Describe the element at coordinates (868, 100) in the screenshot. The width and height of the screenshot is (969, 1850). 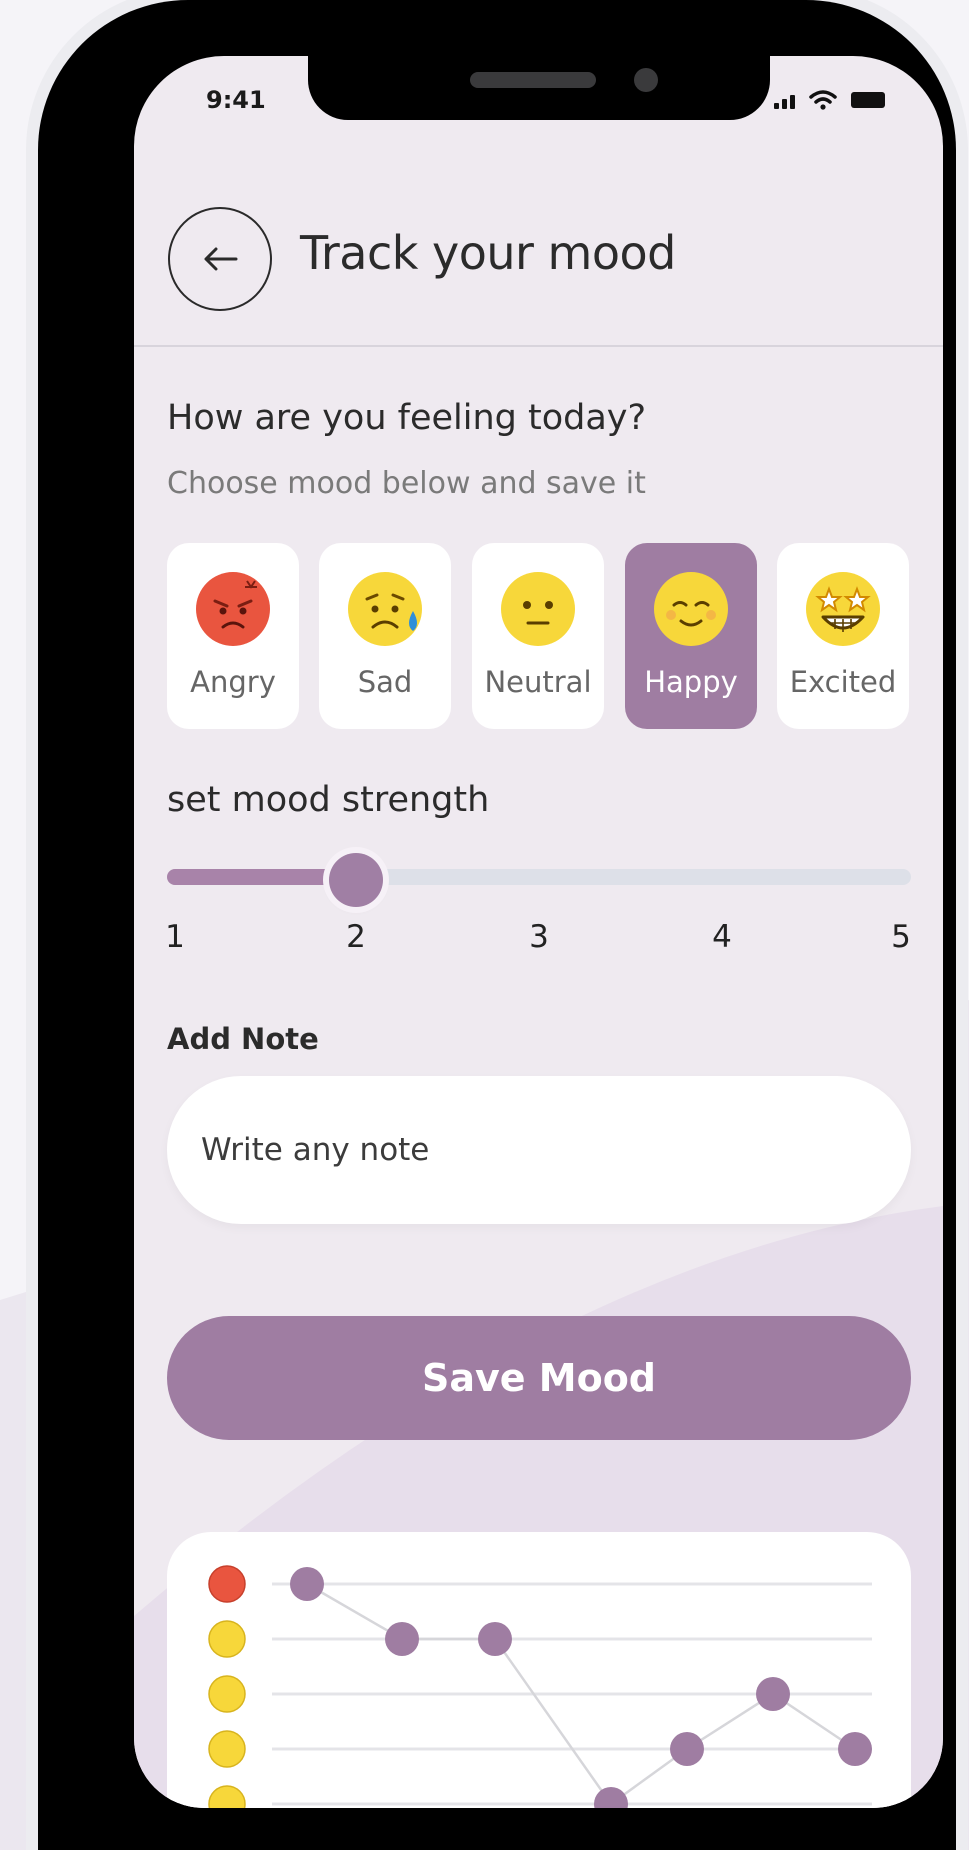
I see `battery-icon` at that location.